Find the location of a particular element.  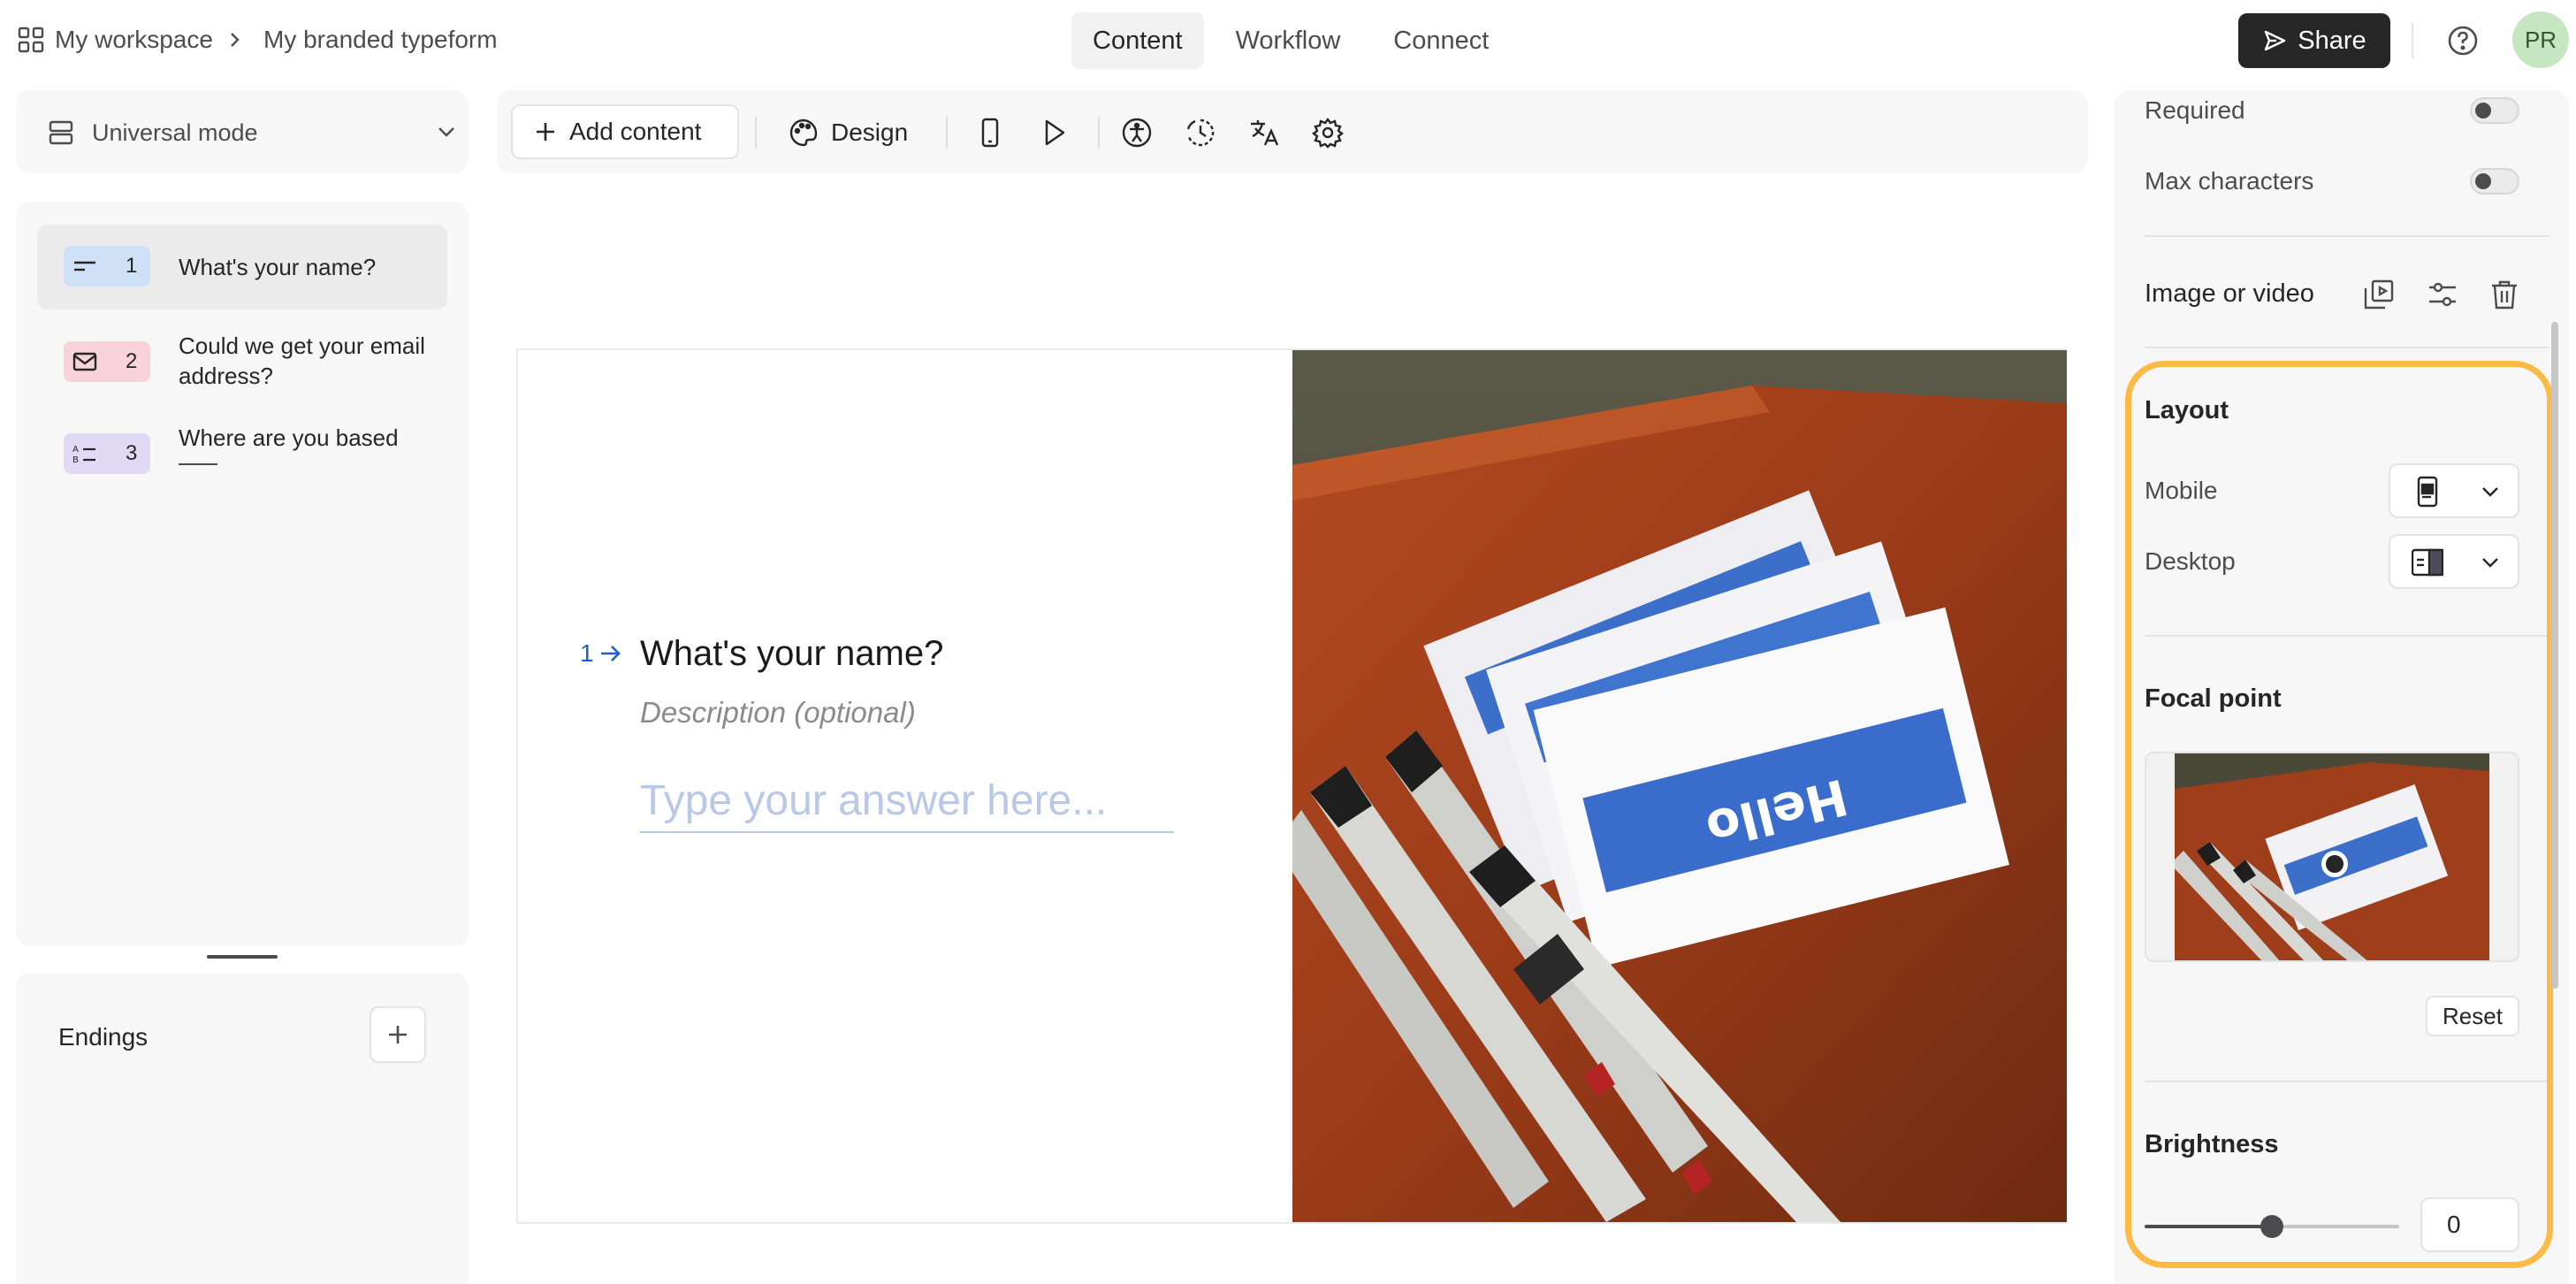

accessibility-icon is located at coordinates (1137, 133).